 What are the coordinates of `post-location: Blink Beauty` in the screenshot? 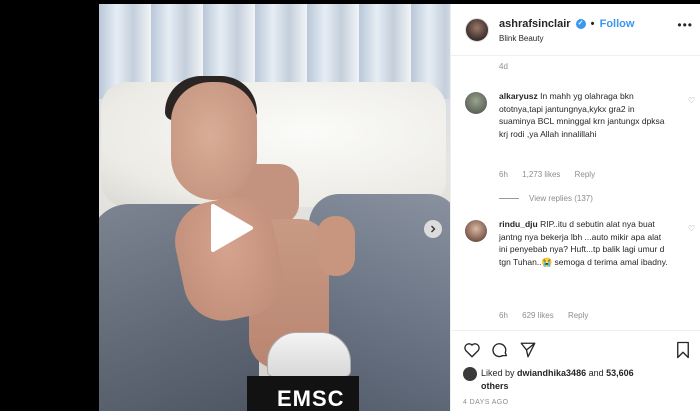 It's located at (521, 38).